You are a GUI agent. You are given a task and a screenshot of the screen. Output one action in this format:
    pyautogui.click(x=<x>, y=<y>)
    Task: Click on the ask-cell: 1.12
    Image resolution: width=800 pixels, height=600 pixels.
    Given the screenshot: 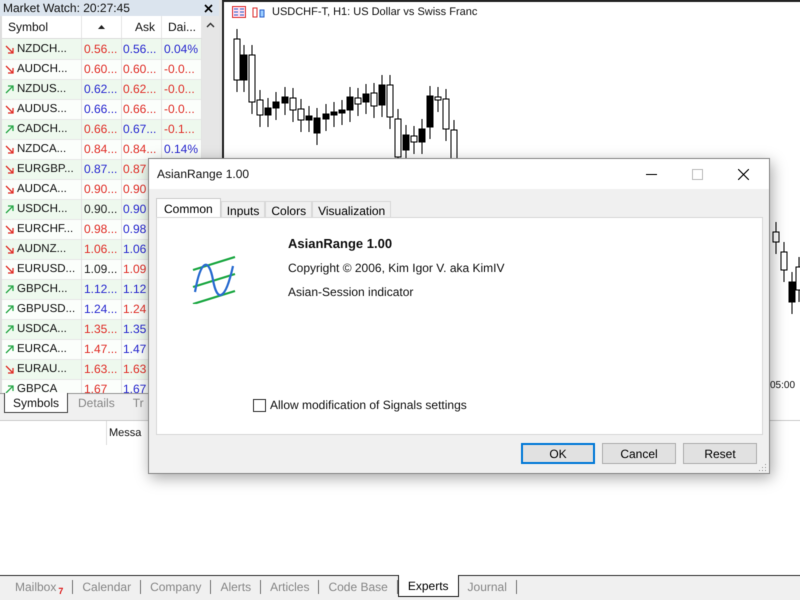 What is the action you would take?
    pyautogui.click(x=134, y=289)
    